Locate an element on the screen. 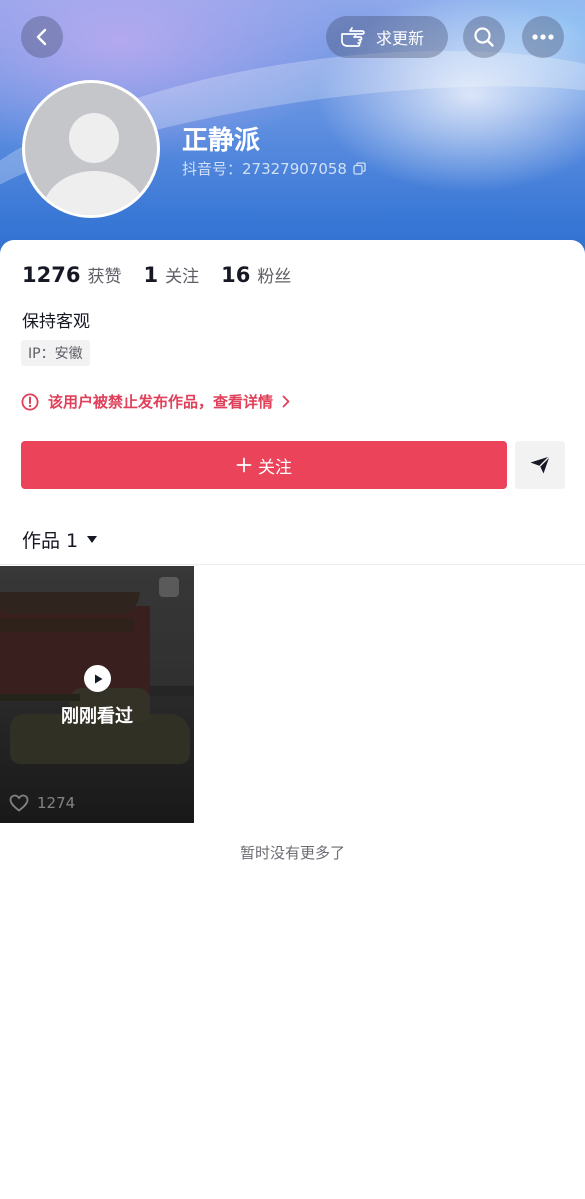 The width and height of the screenshot is (585, 1199). tab-works-label: 作品 1 is located at coordinates (50, 541).